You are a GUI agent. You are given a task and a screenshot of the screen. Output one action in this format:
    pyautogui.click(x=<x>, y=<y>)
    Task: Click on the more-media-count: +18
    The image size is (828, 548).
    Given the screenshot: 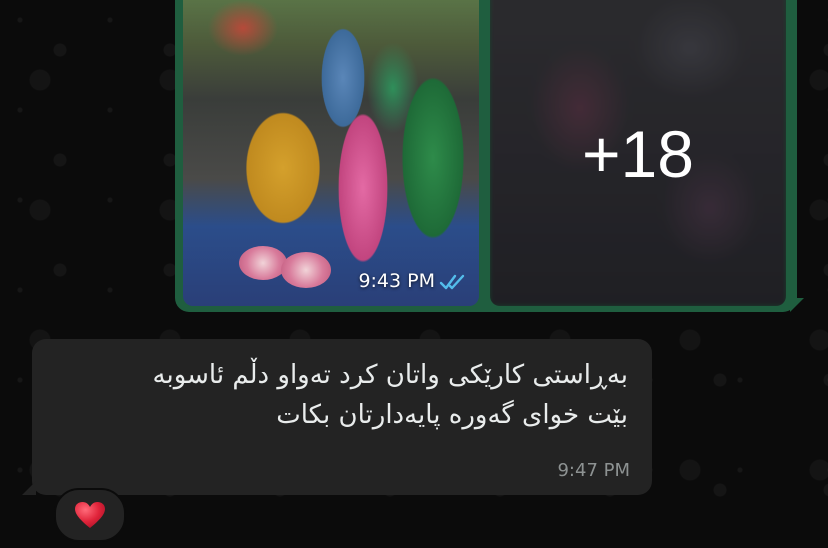 What is the action you would take?
    pyautogui.click(x=638, y=154)
    